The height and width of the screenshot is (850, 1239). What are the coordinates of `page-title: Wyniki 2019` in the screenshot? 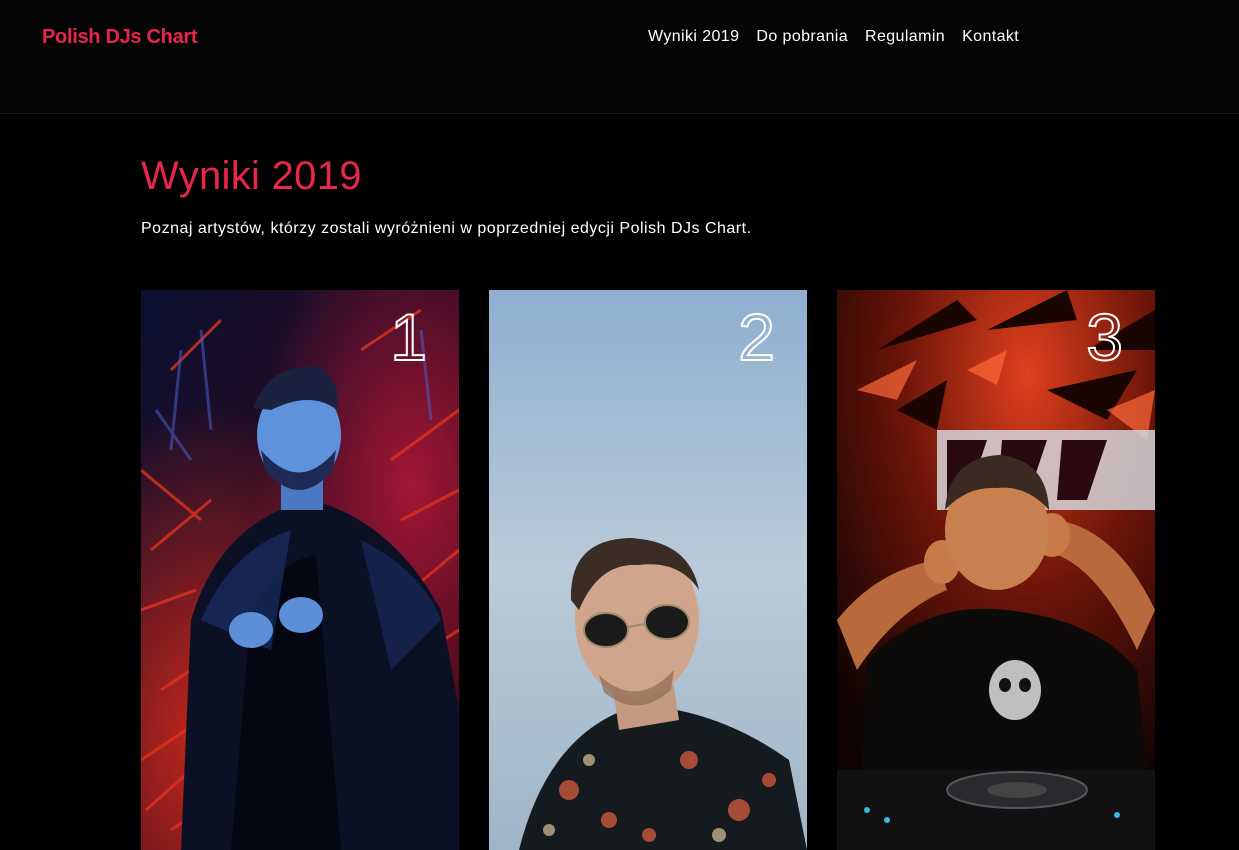 It's located at (251, 176).